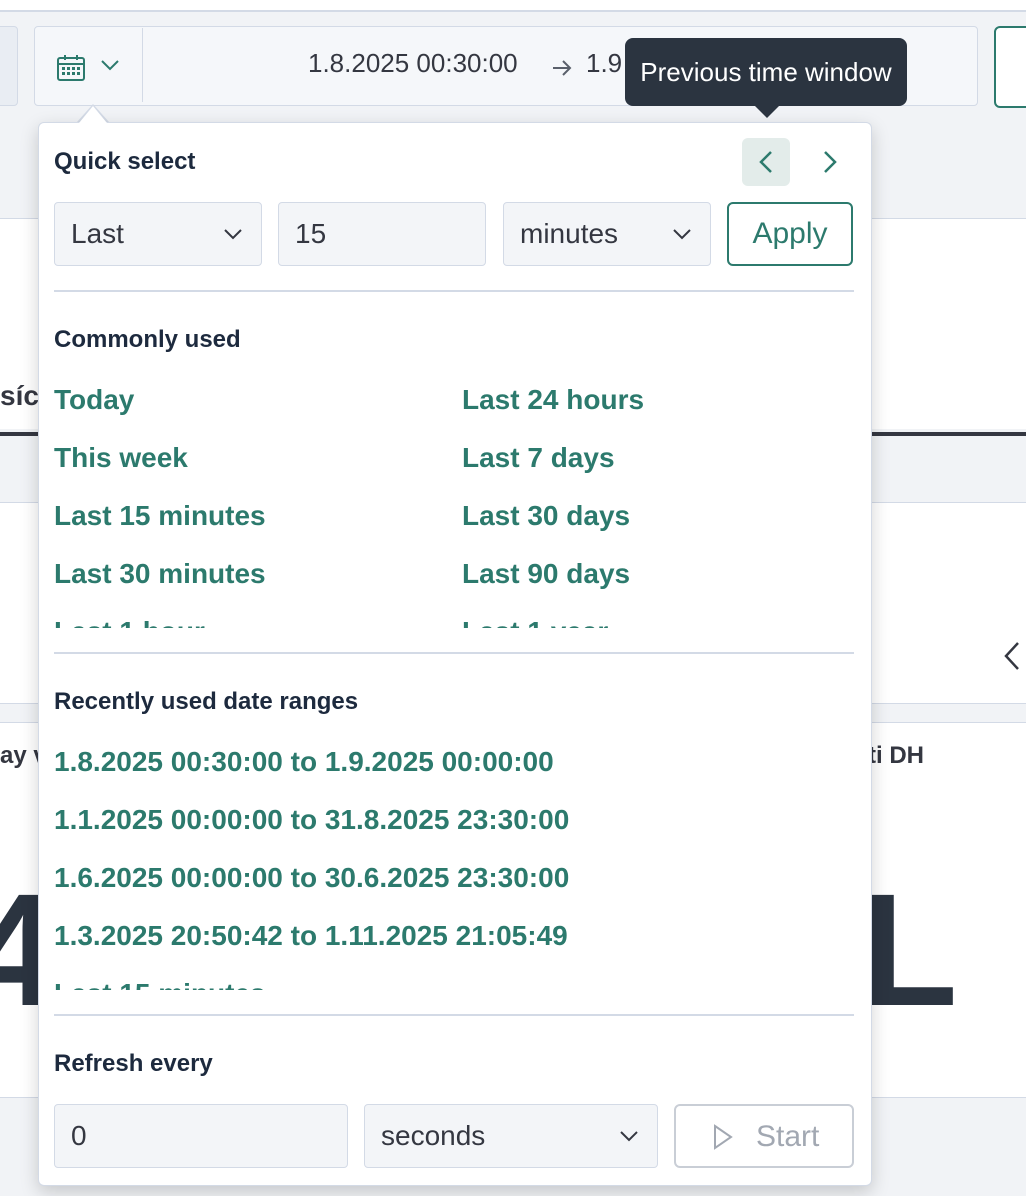 The height and width of the screenshot is (1196, 1026). Describe the element at coordinates (546, 574) in the screenshot. I see `commonly-used-item: Last 90 days` at that location.